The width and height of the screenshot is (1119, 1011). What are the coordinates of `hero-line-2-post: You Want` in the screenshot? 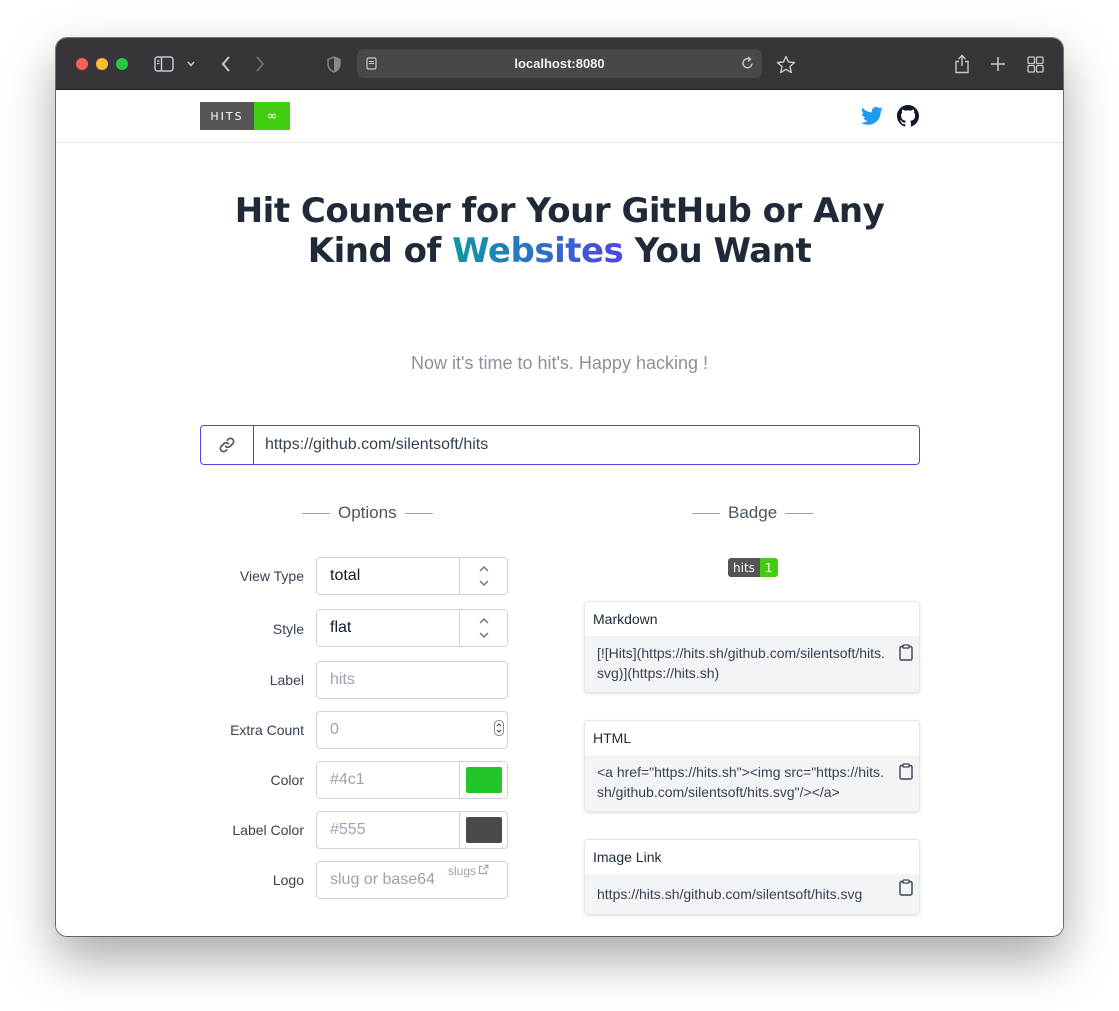 It's located at (717, 251).